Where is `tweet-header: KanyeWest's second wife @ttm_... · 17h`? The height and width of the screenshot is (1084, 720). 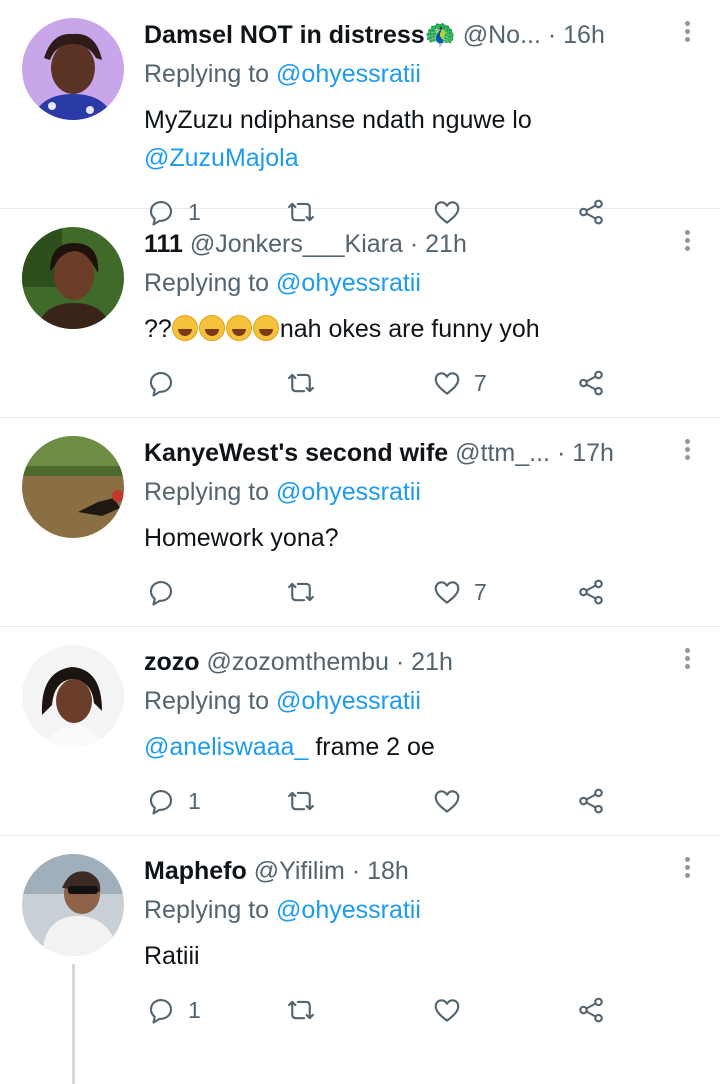 tweet-header: KanyeWest's second wife @ttm_... · 17h is located at coordinates (402, 453).